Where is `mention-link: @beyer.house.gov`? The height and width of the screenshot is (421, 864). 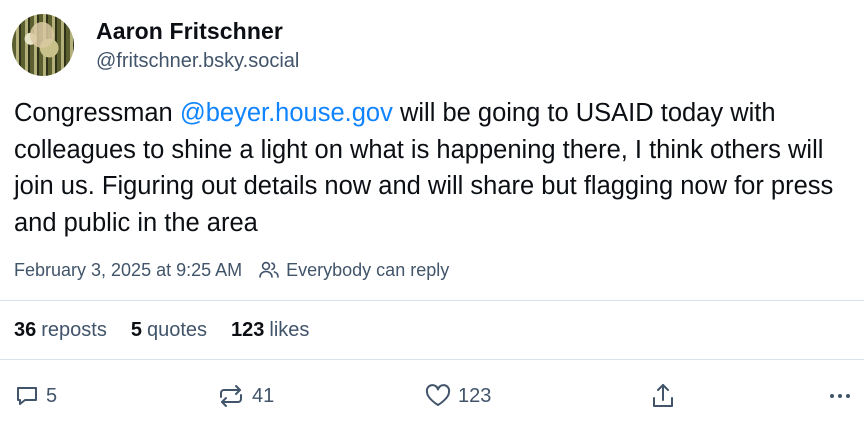
mention-link: @beyer.house.gov is located at coordinates (286, 113).